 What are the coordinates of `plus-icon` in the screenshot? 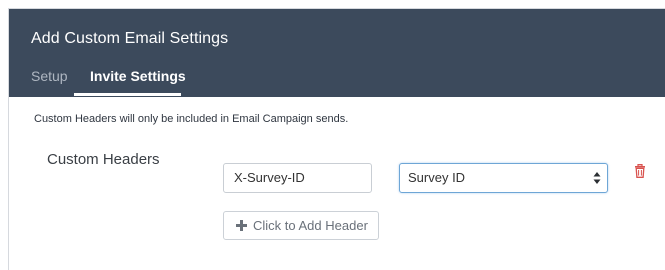 It's located at (241, 225).